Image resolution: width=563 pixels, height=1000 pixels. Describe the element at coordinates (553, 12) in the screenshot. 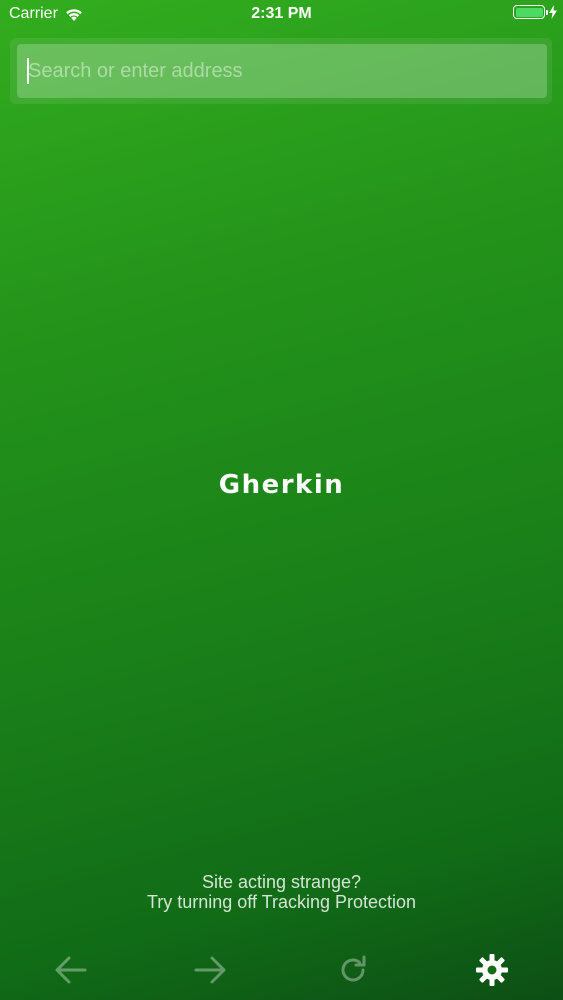

I see `charging-bolt-icon` at that location.